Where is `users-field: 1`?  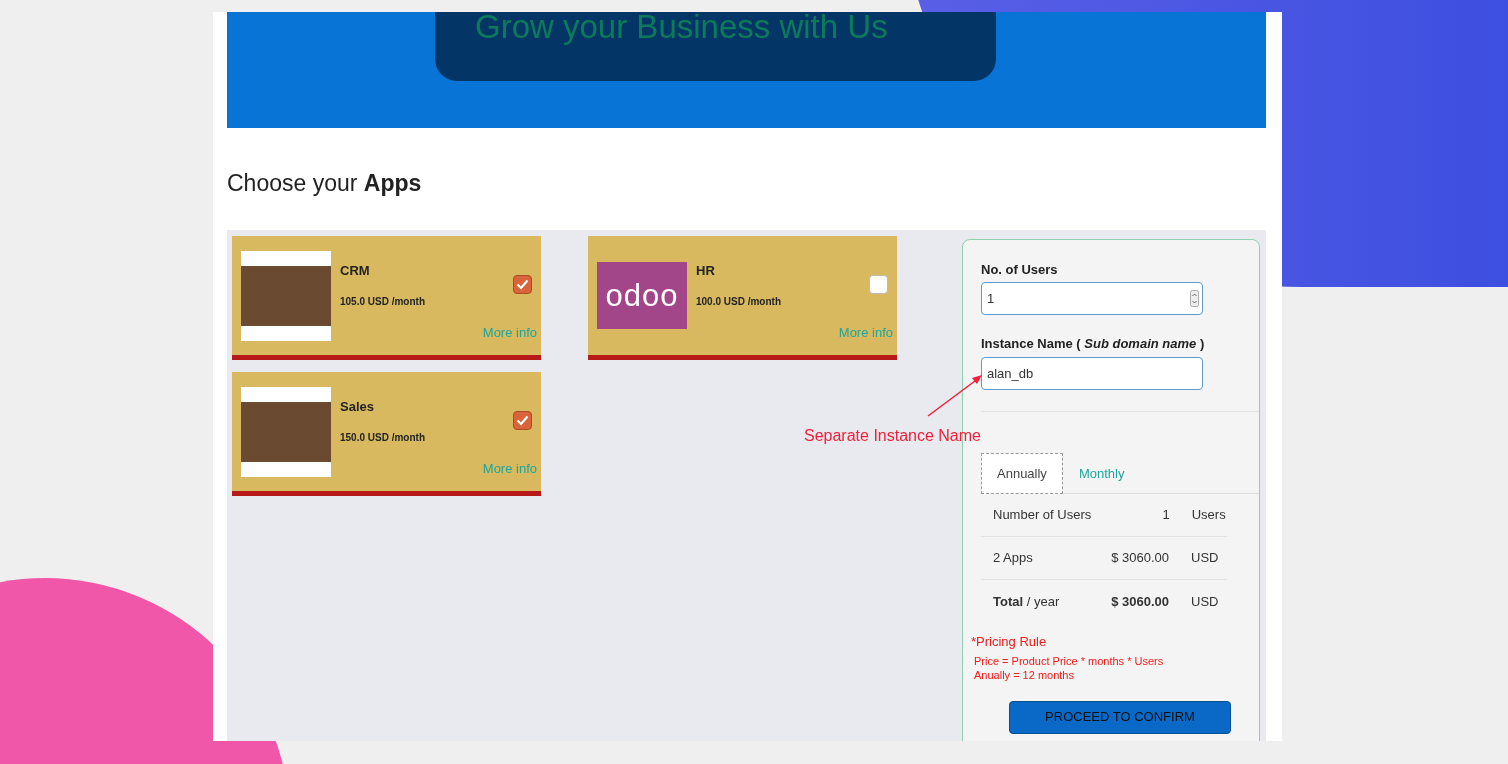
users-field: 1 is located at coordinates (1092, 298).